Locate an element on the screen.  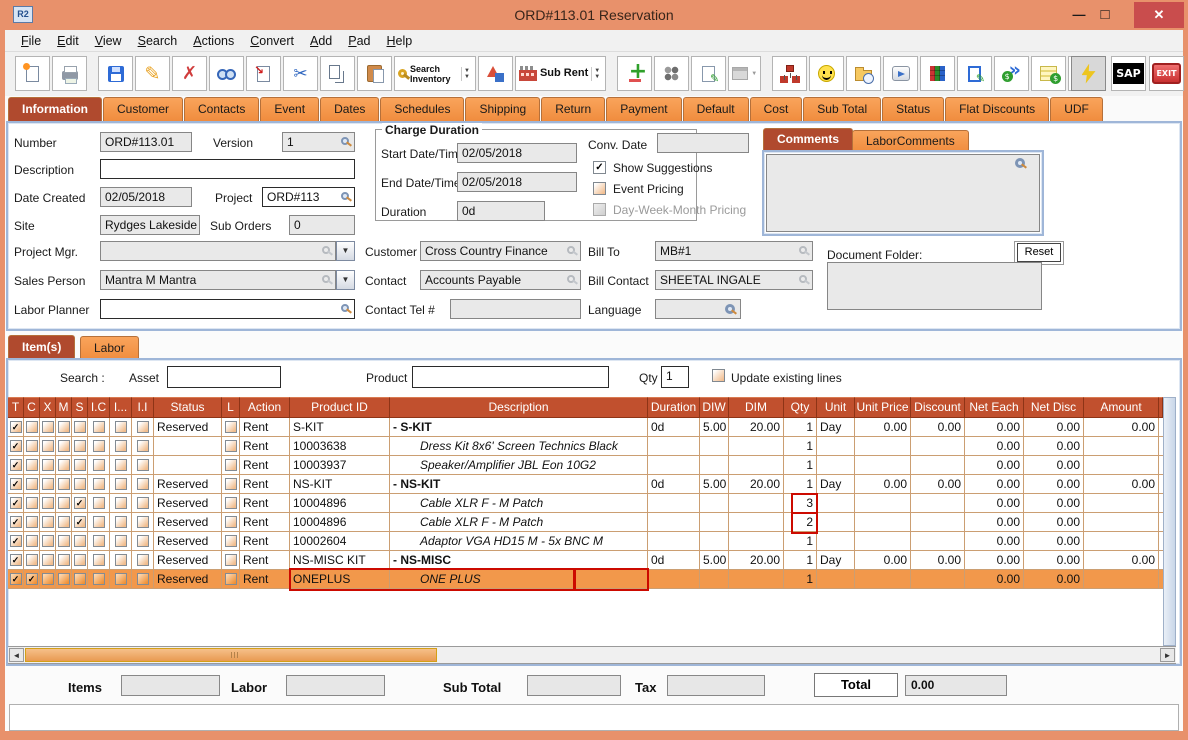
cell-qty: 1 is located at coordinates (800, 484).